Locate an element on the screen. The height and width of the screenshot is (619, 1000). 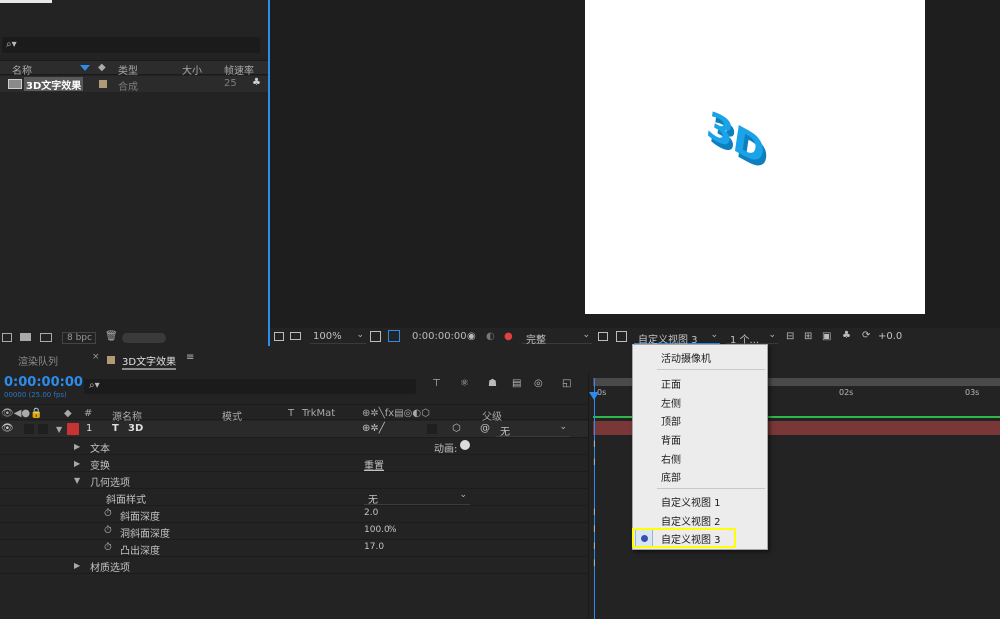
exposure-value: +0.0 is located at coordinates (890, 336).